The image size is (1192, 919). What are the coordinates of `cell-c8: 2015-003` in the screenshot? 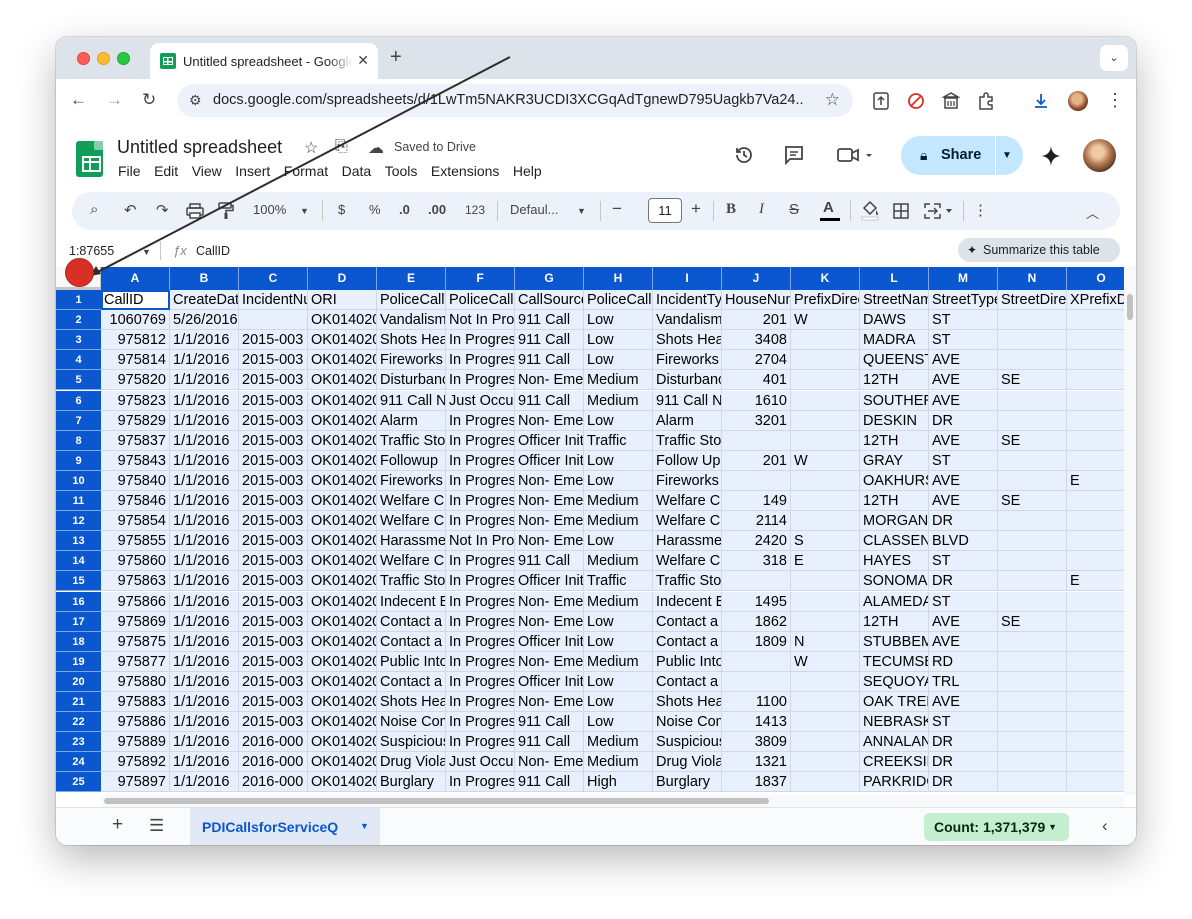 It's located at (273, 440).